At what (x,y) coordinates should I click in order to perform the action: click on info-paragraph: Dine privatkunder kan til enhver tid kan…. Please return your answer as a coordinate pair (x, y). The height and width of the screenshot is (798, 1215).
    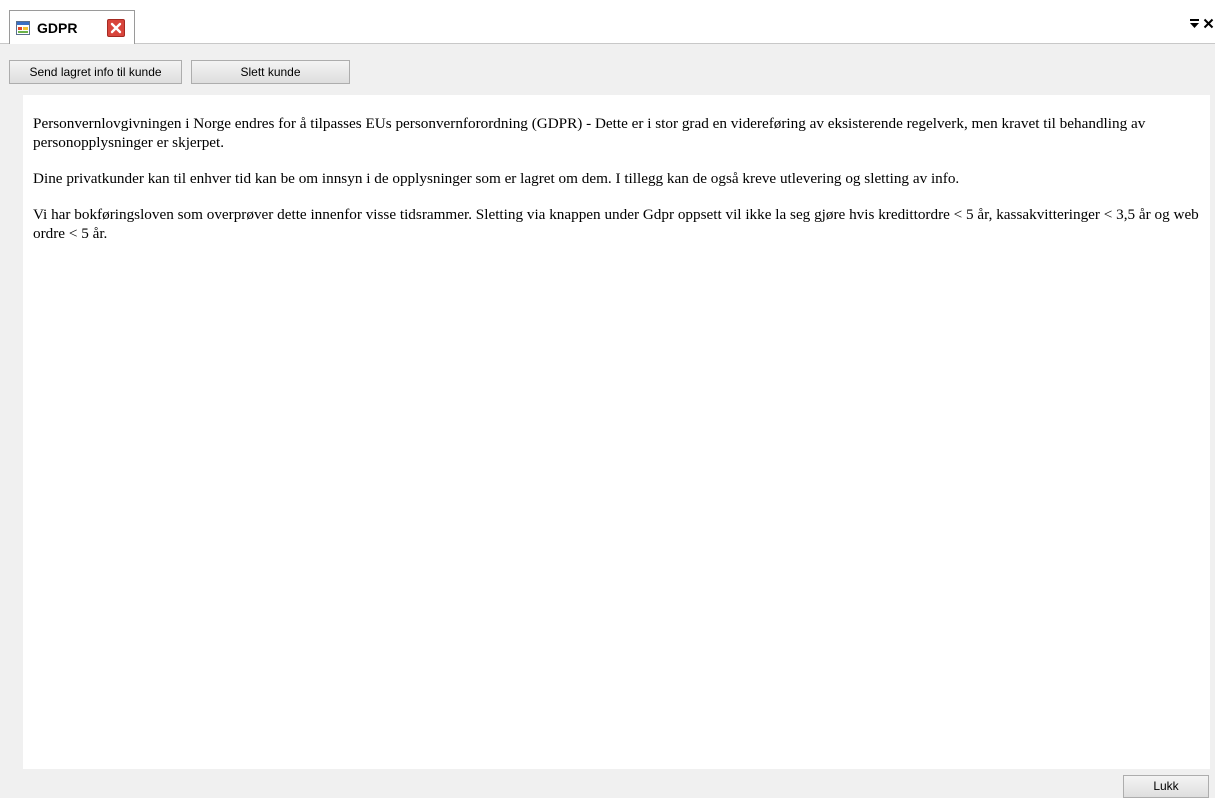
    Looking at the image, I should click on (496, 178).